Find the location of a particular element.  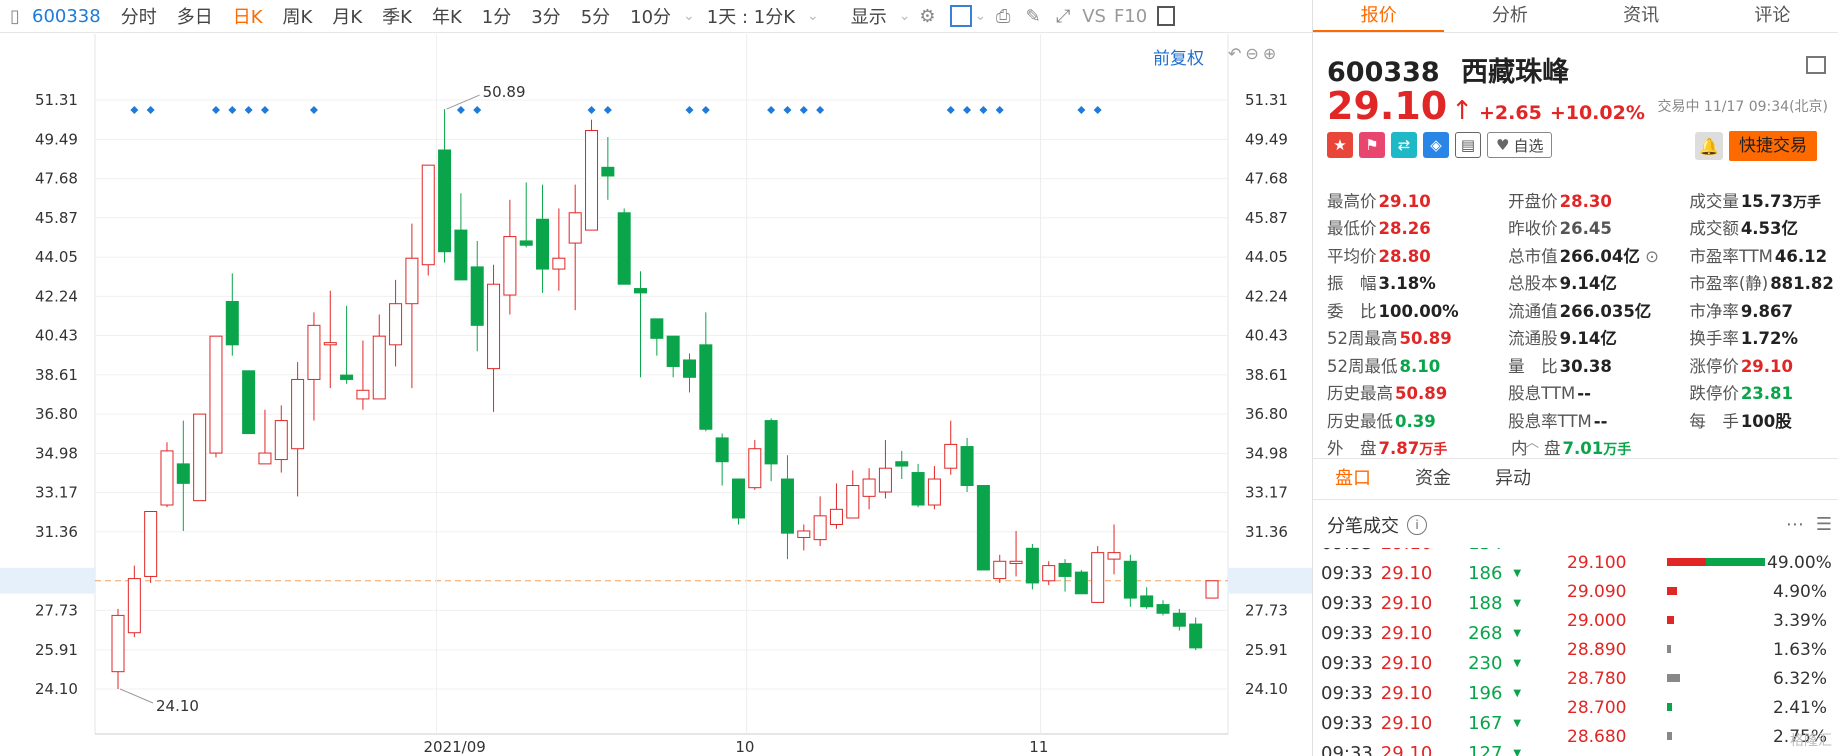

period-tab: 日K is located at coordinates (248, 16).